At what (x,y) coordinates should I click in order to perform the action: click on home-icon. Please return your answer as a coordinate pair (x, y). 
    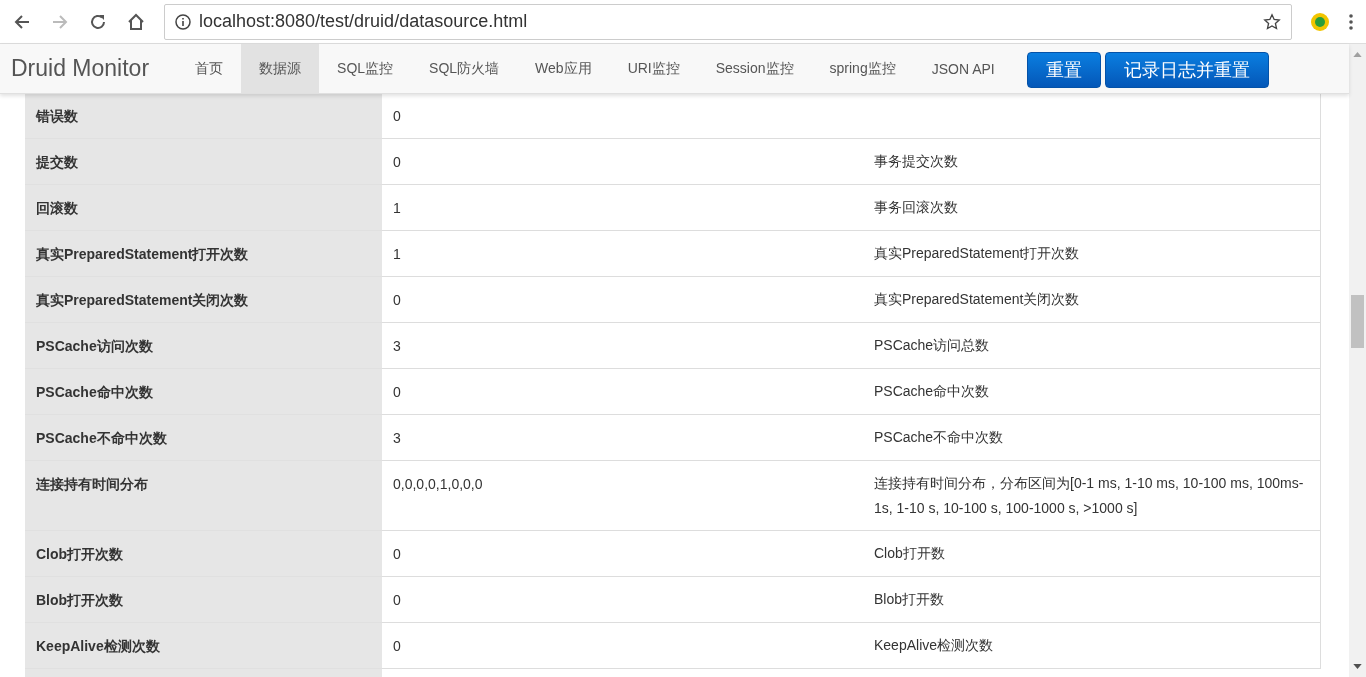
    Looking at the image, I should click on (136, 21).